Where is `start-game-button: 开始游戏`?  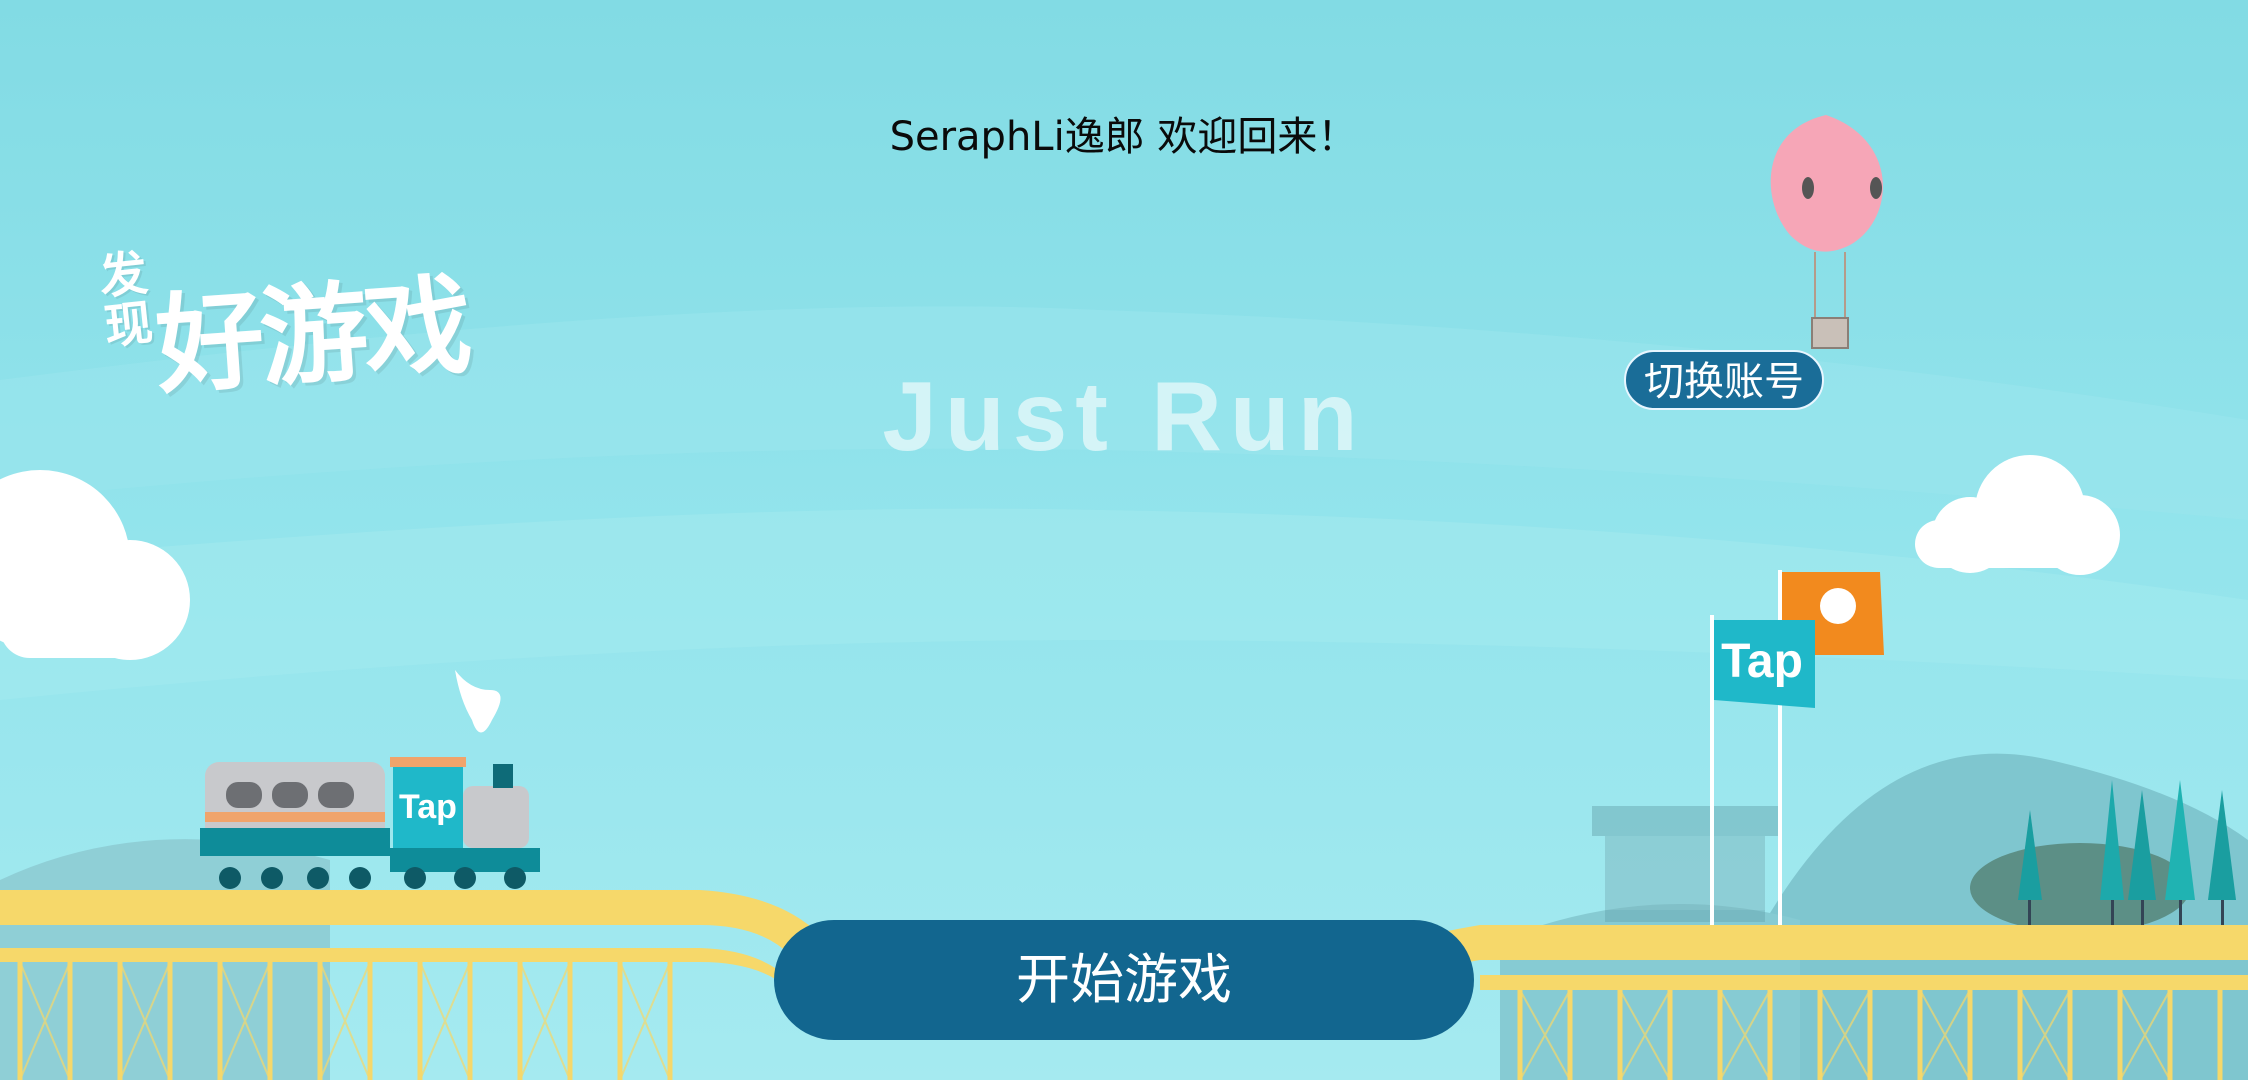
start-game-button: 开始游戏 is located at coordinates (1124, 980).